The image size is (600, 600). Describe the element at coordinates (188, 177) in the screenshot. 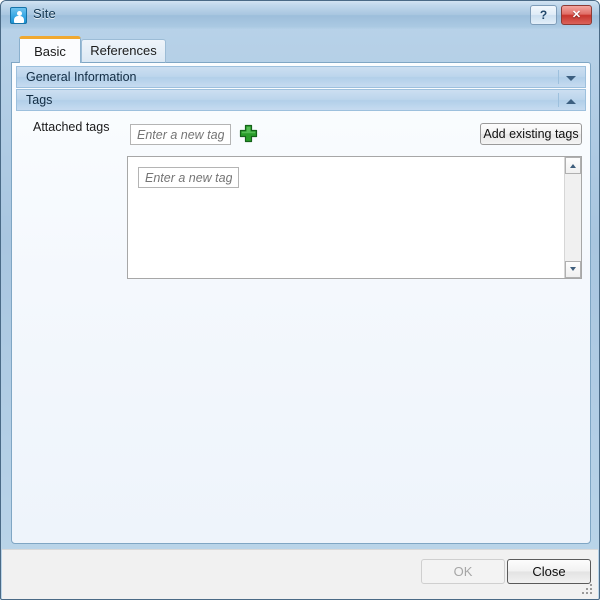

I see `listbox-new-tag-input` at that location.